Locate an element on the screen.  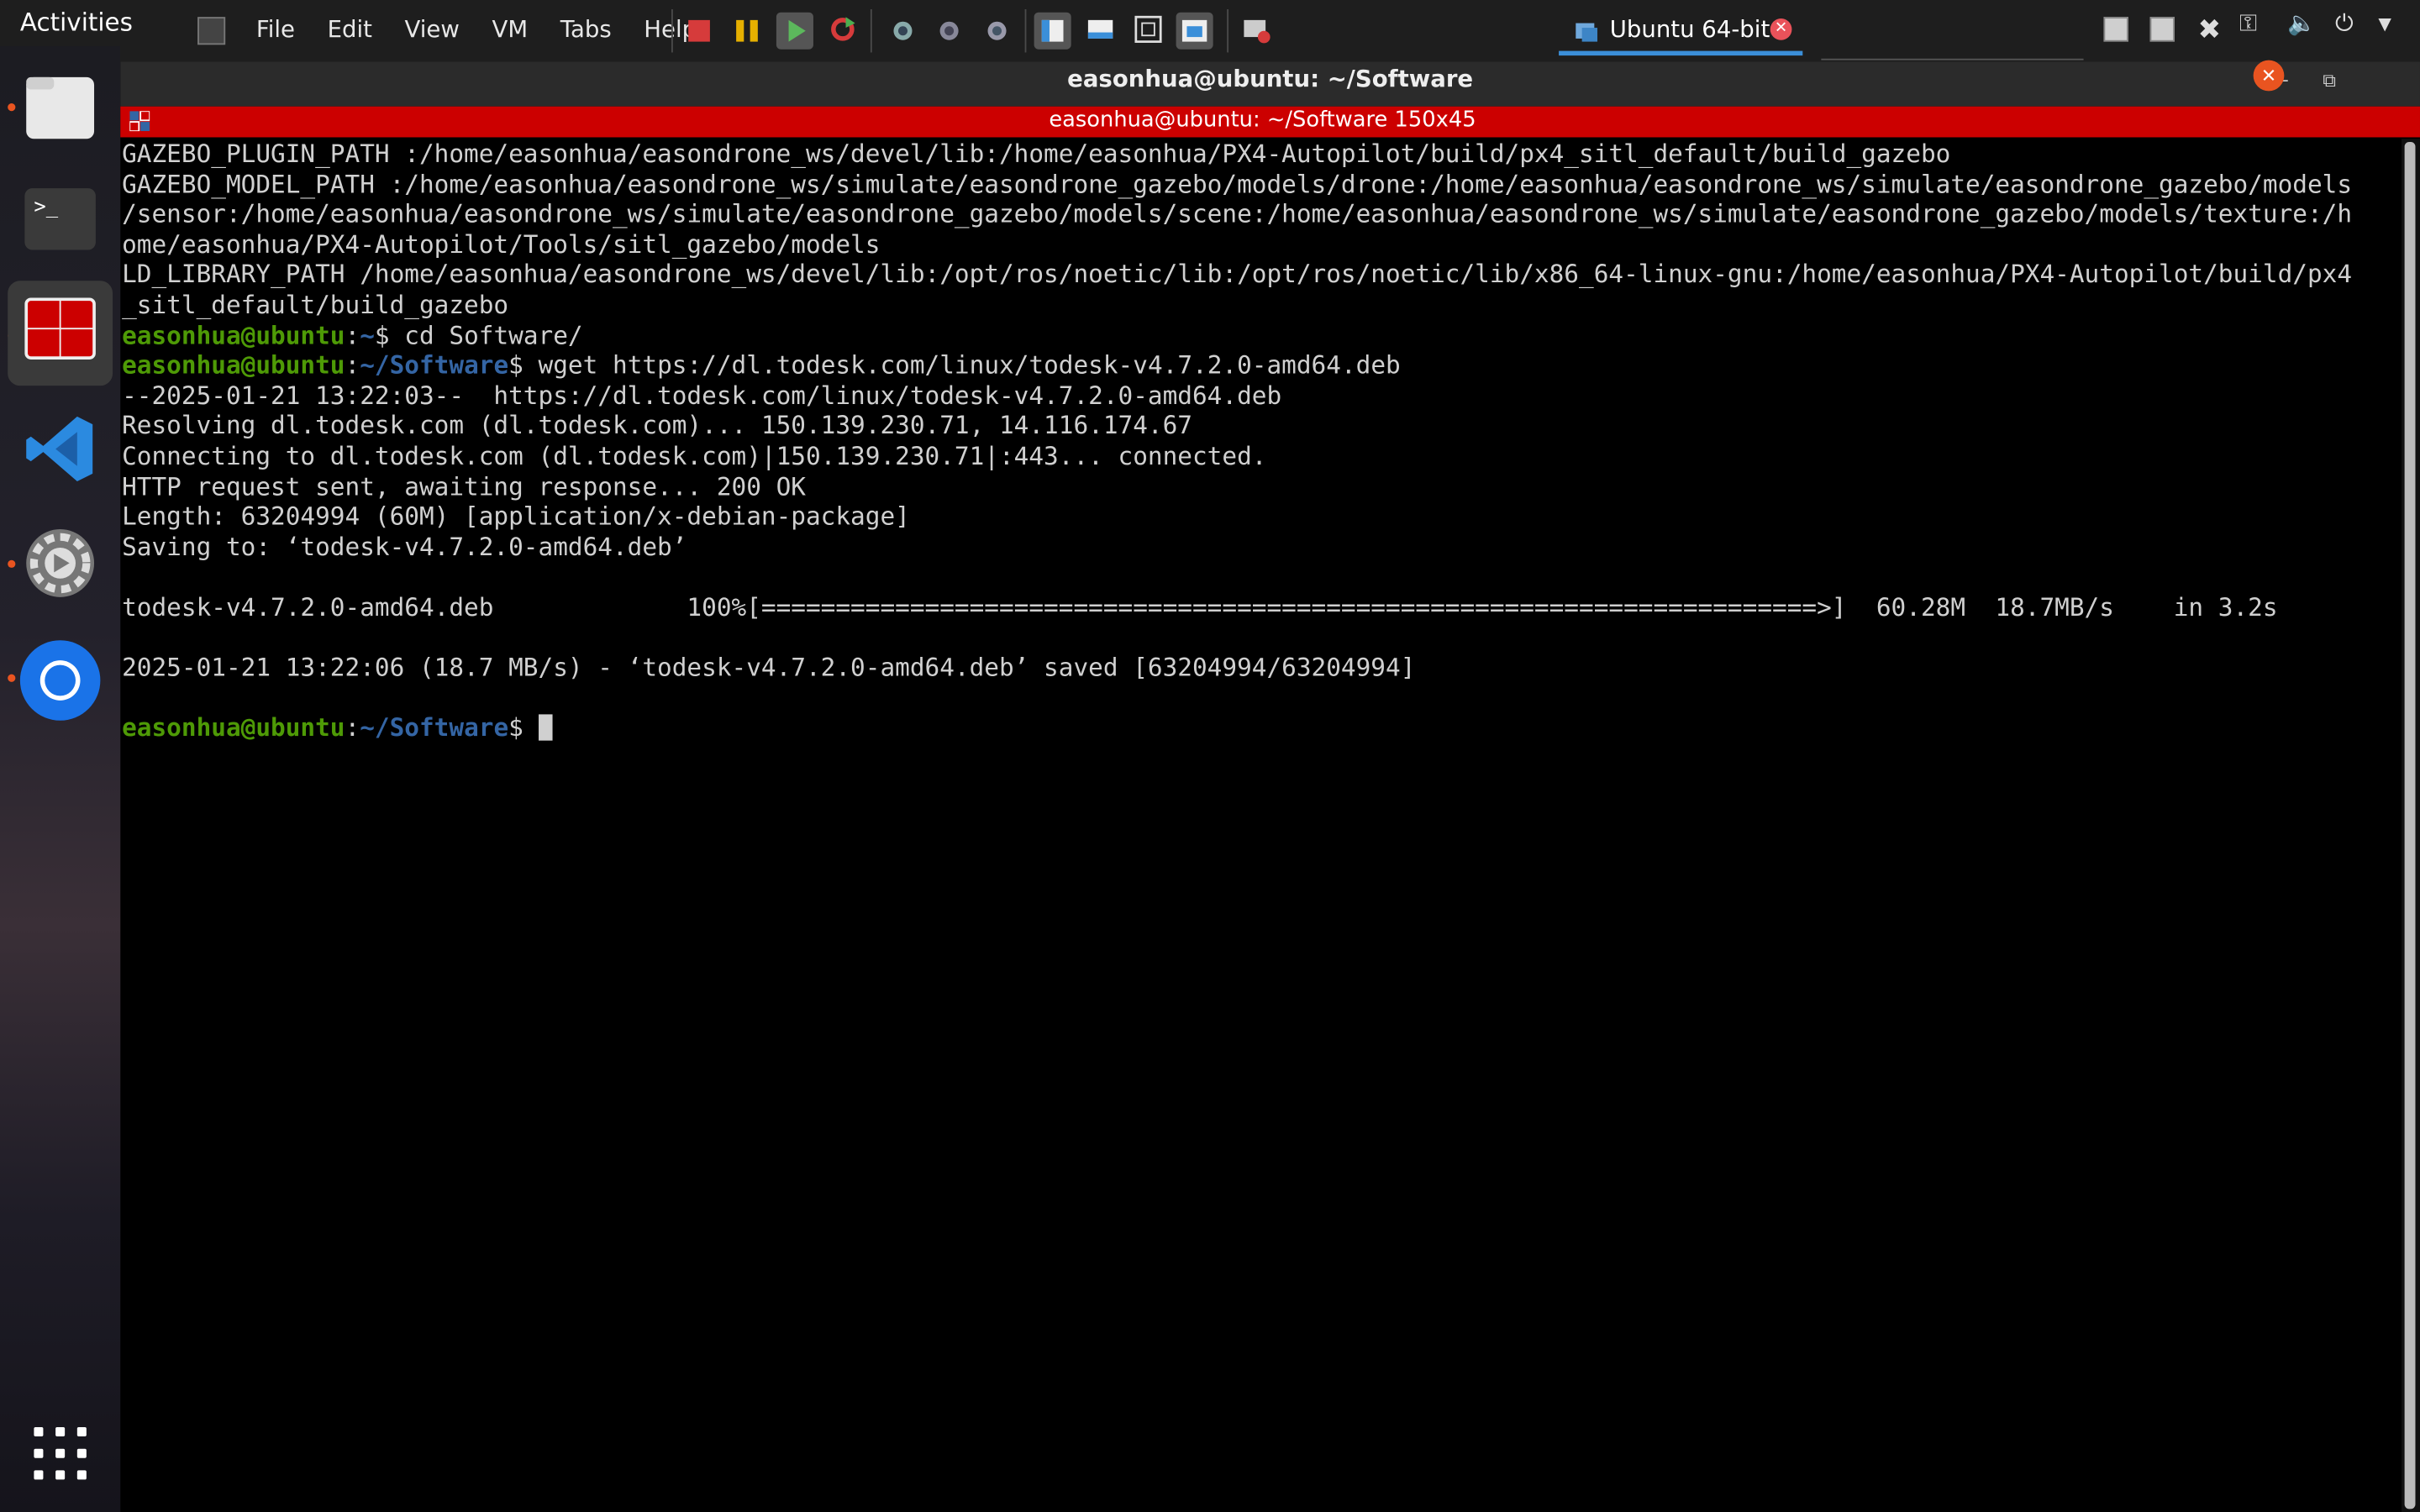
close-vm-button: ✖ is located at coordinates (2210, 30).